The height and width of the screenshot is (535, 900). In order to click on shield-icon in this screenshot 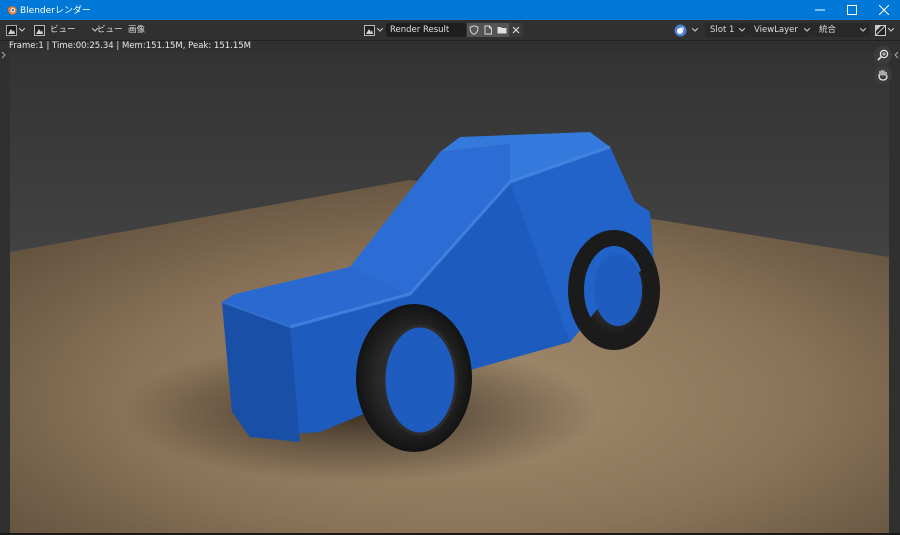, I will do `click(474, 30)`.